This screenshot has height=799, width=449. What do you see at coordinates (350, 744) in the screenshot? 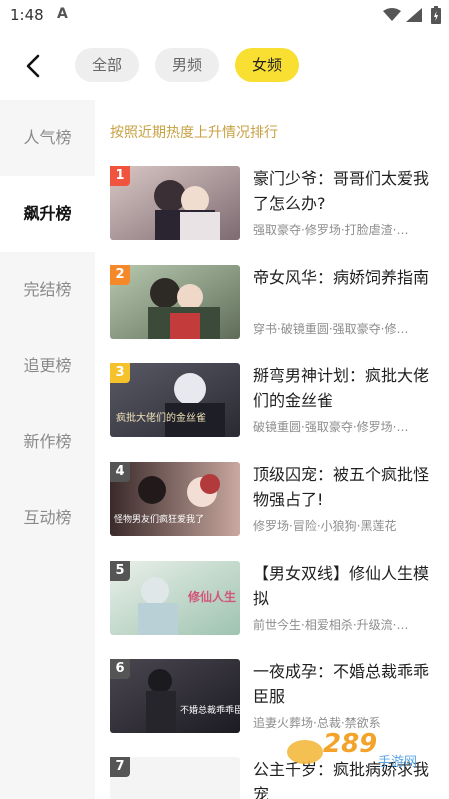
I see `watermark-logo-text: 289` at bounding box center [350, 744].